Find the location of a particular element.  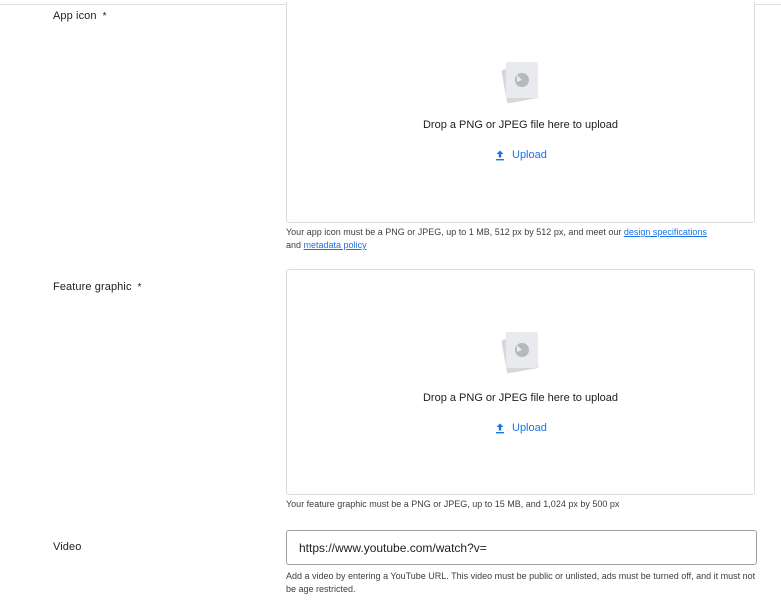

app-icon-upload-button: Upload is located at coordinates (521, 155).